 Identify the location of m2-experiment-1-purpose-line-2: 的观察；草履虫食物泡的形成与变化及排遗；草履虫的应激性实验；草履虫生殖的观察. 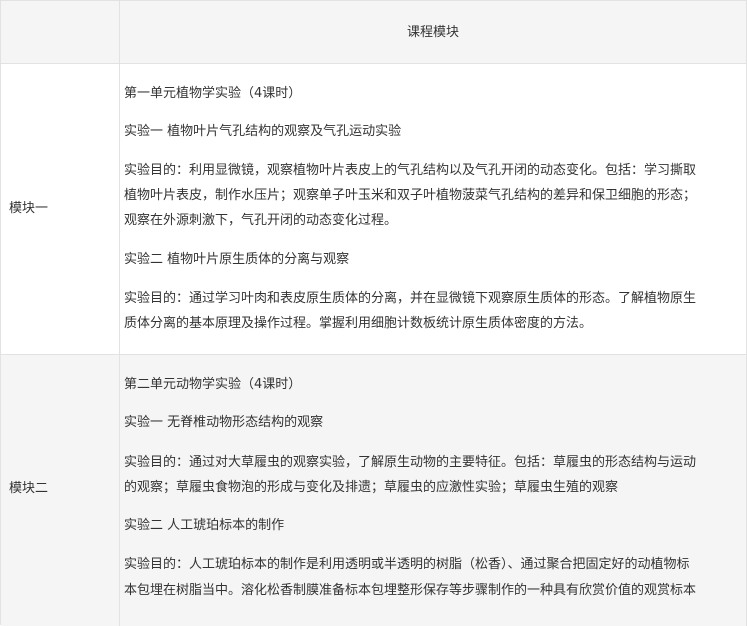
(371, 487).